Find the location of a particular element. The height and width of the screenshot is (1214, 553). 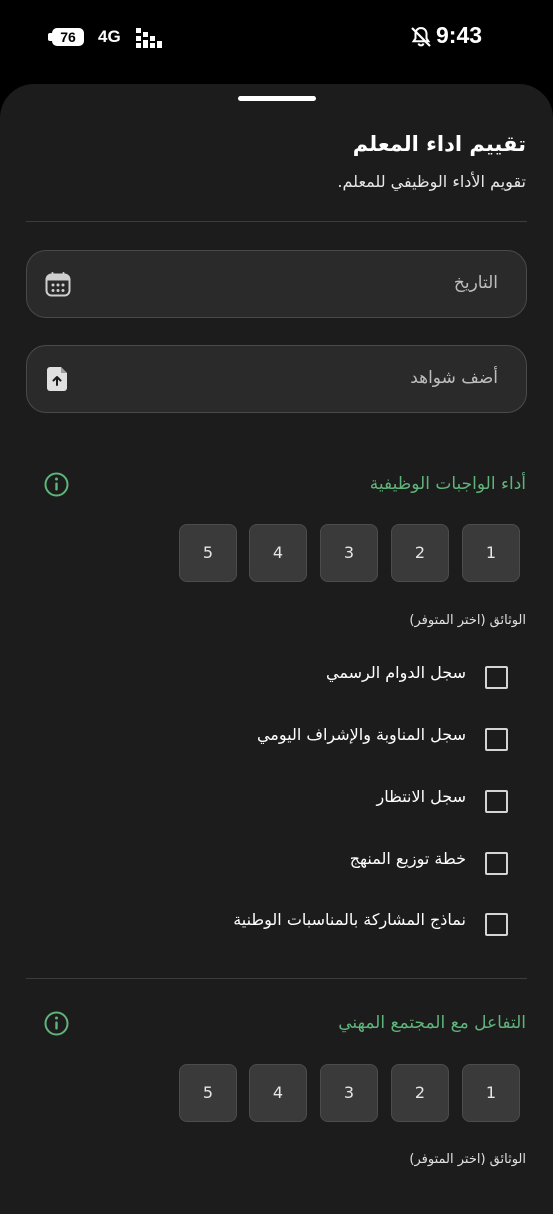

form-title: تقييم اداء المعلم is located at coordinates (439, 144).